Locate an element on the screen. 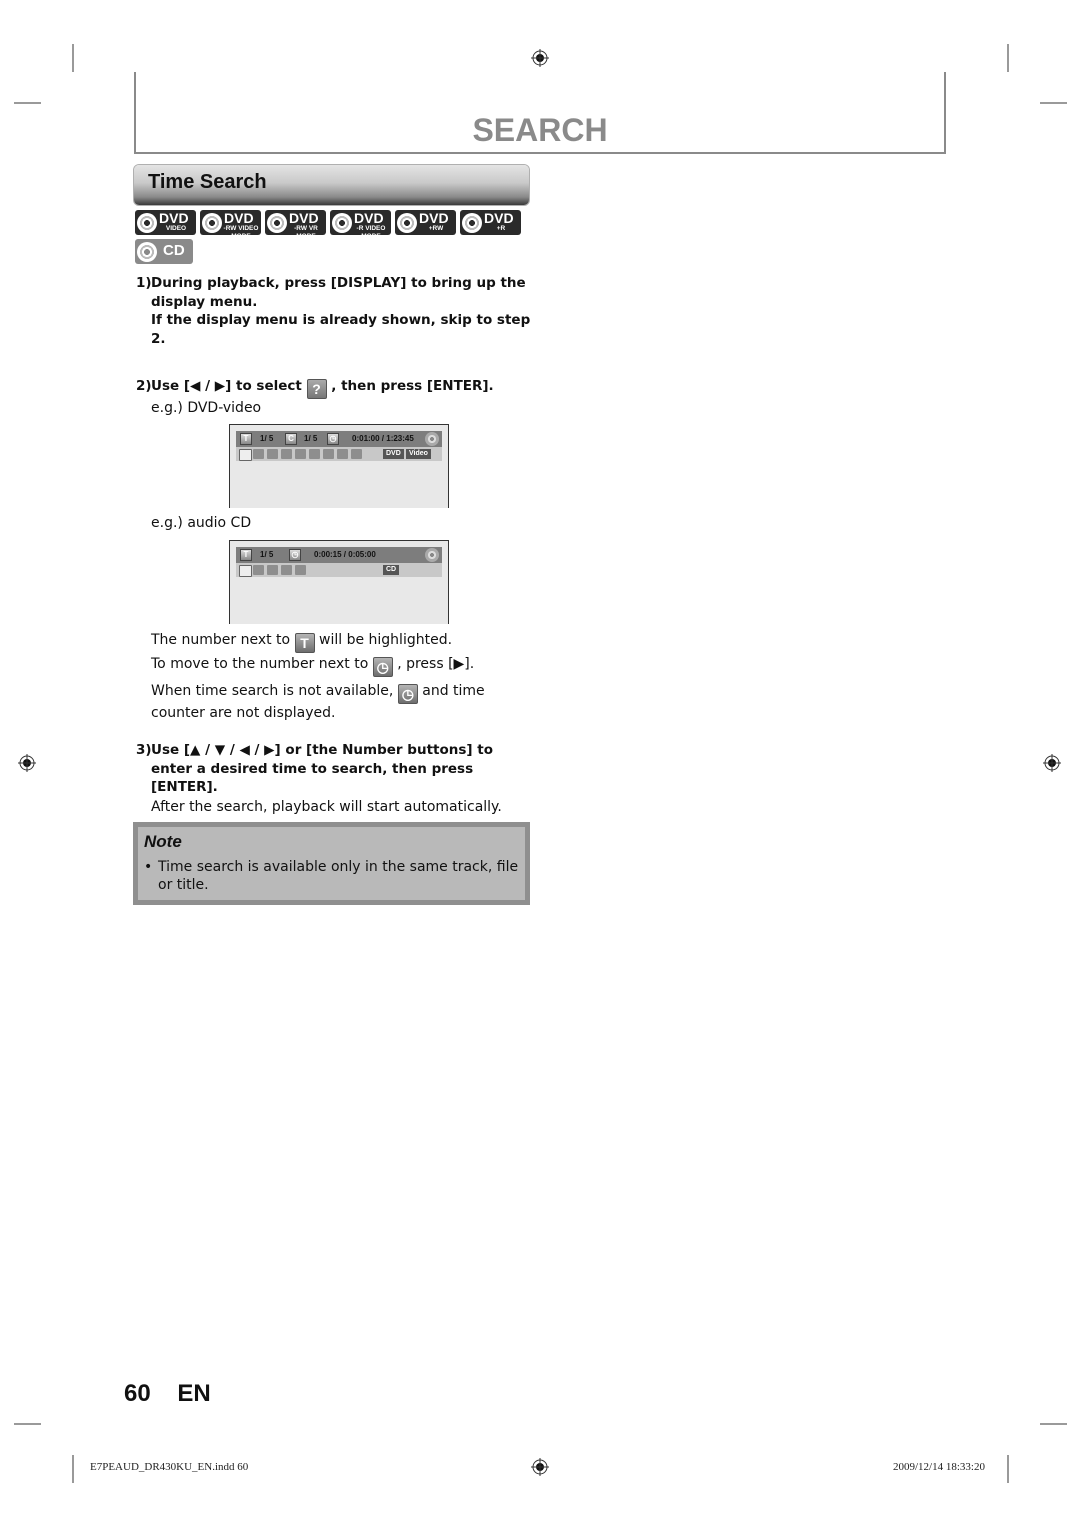  title-value: 1/ 5 is located at coordinates (267, 438).